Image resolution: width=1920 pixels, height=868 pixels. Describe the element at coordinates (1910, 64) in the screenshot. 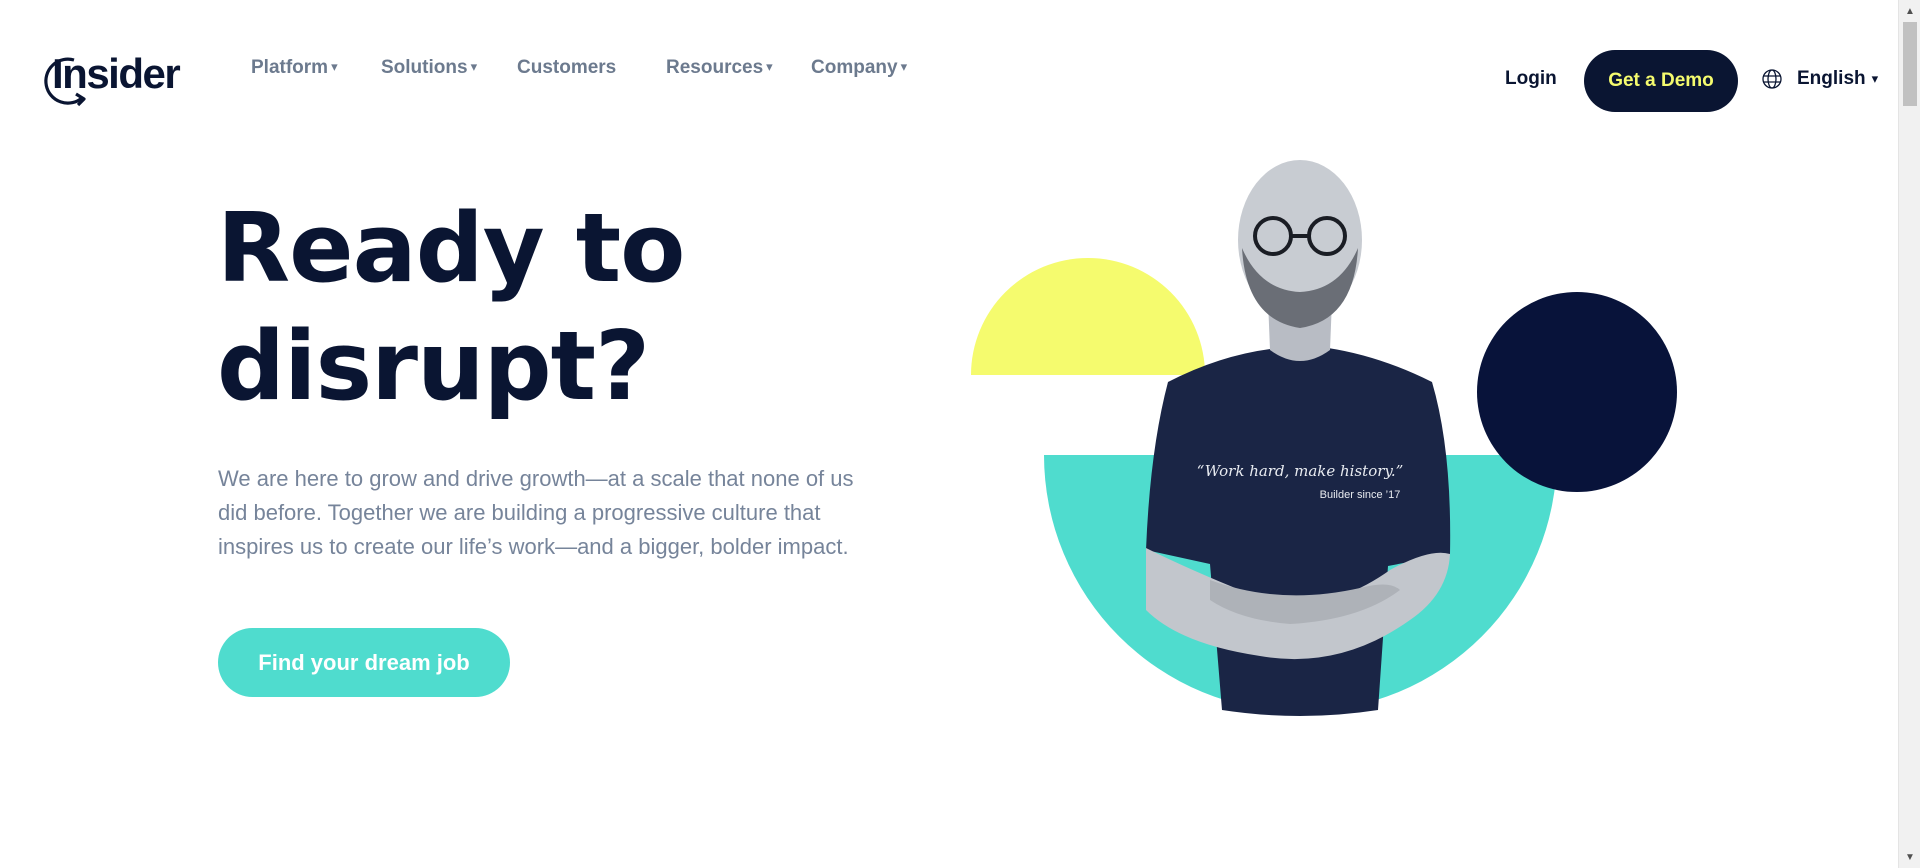

I see `scrollbar-thumb` at that location.